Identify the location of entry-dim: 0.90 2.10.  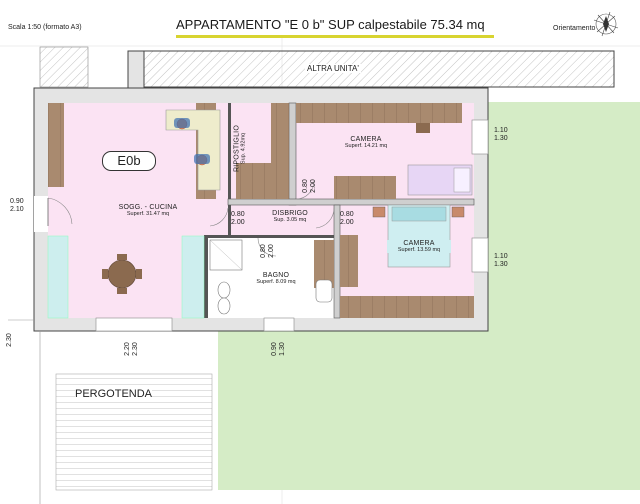
(17, 206).